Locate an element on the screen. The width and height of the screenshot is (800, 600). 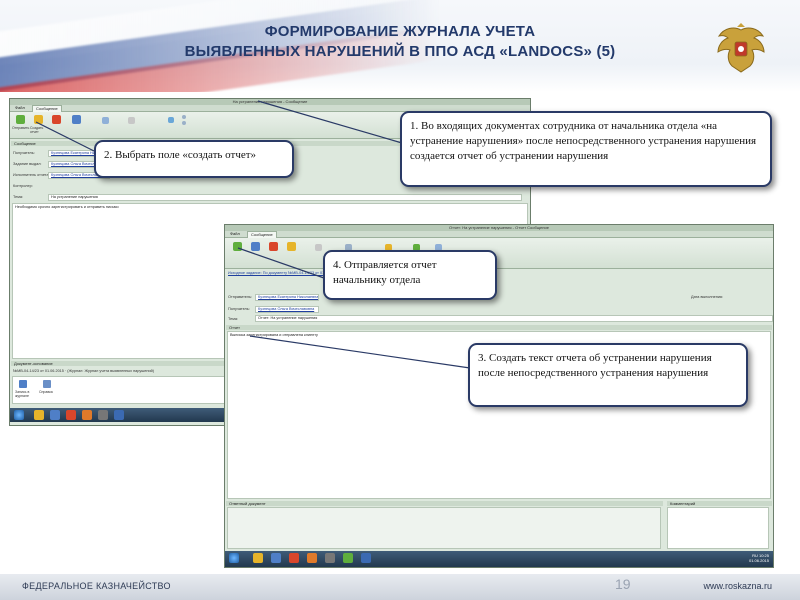
attach-item-label: Запись в журнале is located at coordinates (23, 394).